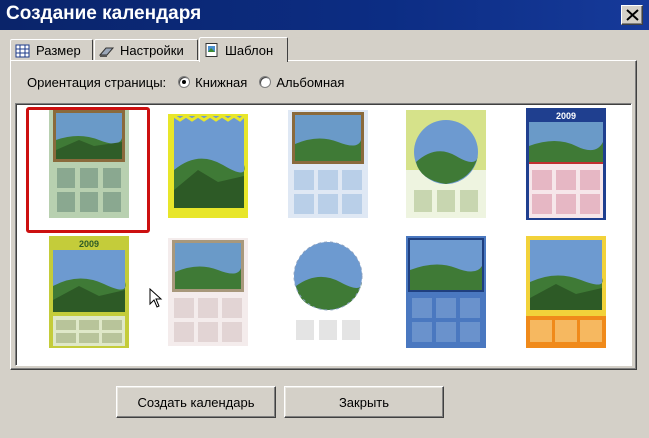 The image size is (649, 438). What do you see at coordinates (152, 50) in the screenshot?
I see `tab-settings-label: Настройки` at bounding box center [152, 50].